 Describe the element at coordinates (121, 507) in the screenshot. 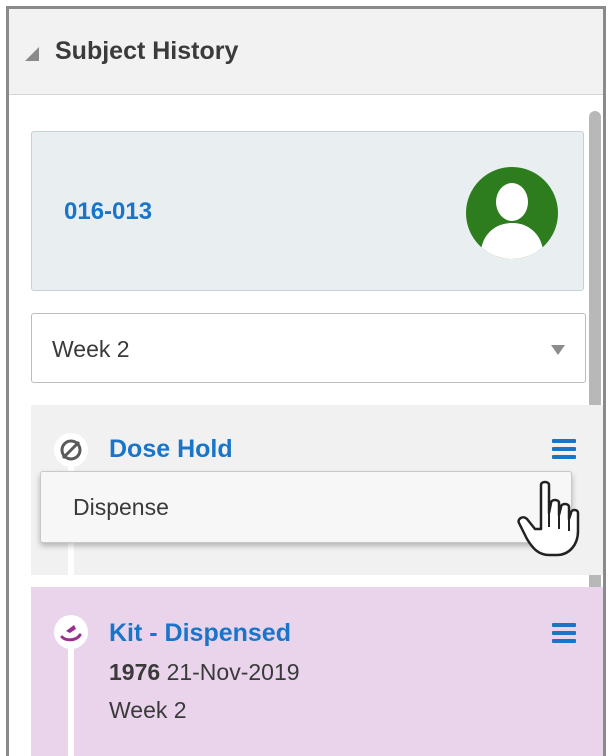

I see `menu-item-dispense: Dispense` at that location.